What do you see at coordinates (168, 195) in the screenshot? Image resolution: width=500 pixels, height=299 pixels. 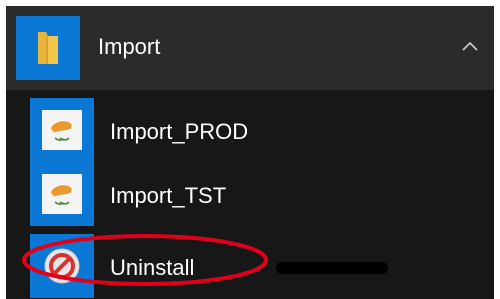 I see `app-label: Import_TST` at bounding box center [168, 195].